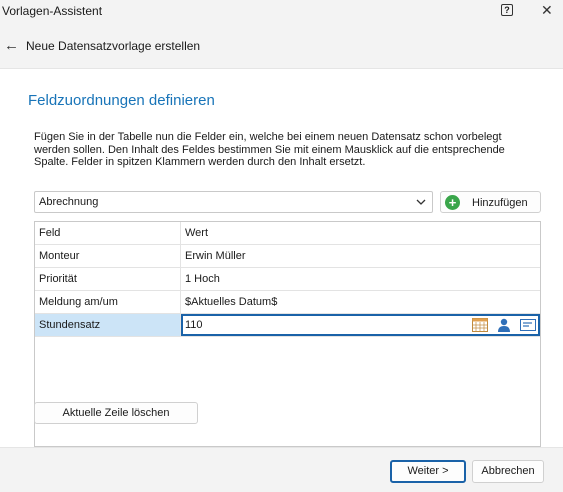  What do you see at coordinates (547, 10) in the screenshot?
I see `close-icon: ✕` at bounding box center [547, 10].